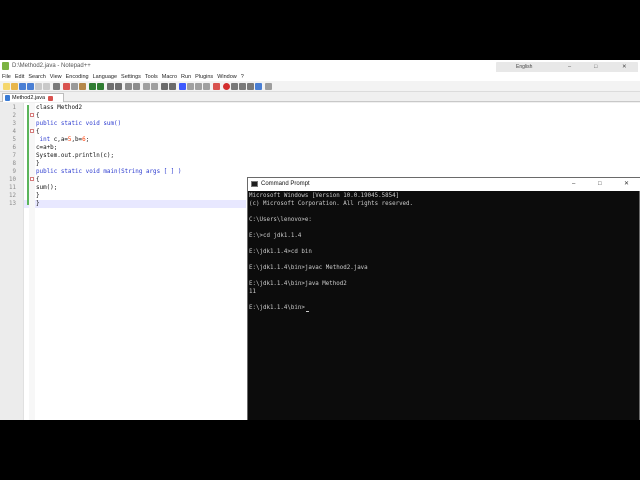 This screenshot has width=640, height=480. Describe the element at coordinates (82, 86) in the screenshot. I see `paste-icon` at that location.